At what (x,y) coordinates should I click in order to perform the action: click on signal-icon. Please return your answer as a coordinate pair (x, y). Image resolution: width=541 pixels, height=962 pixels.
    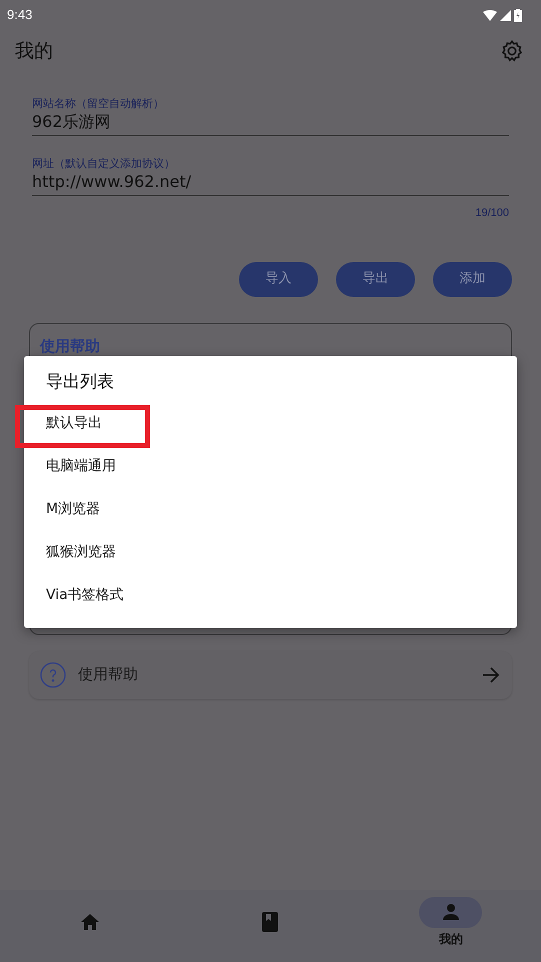
    Looking at the image, I should click on (505, 15).